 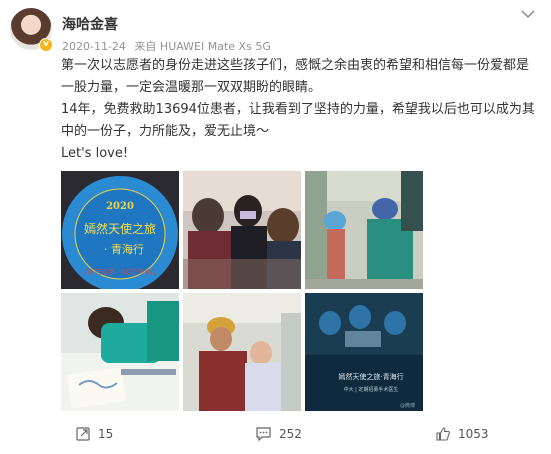 I want to click on image-watermark: @微博, so click(x=407, y=405).